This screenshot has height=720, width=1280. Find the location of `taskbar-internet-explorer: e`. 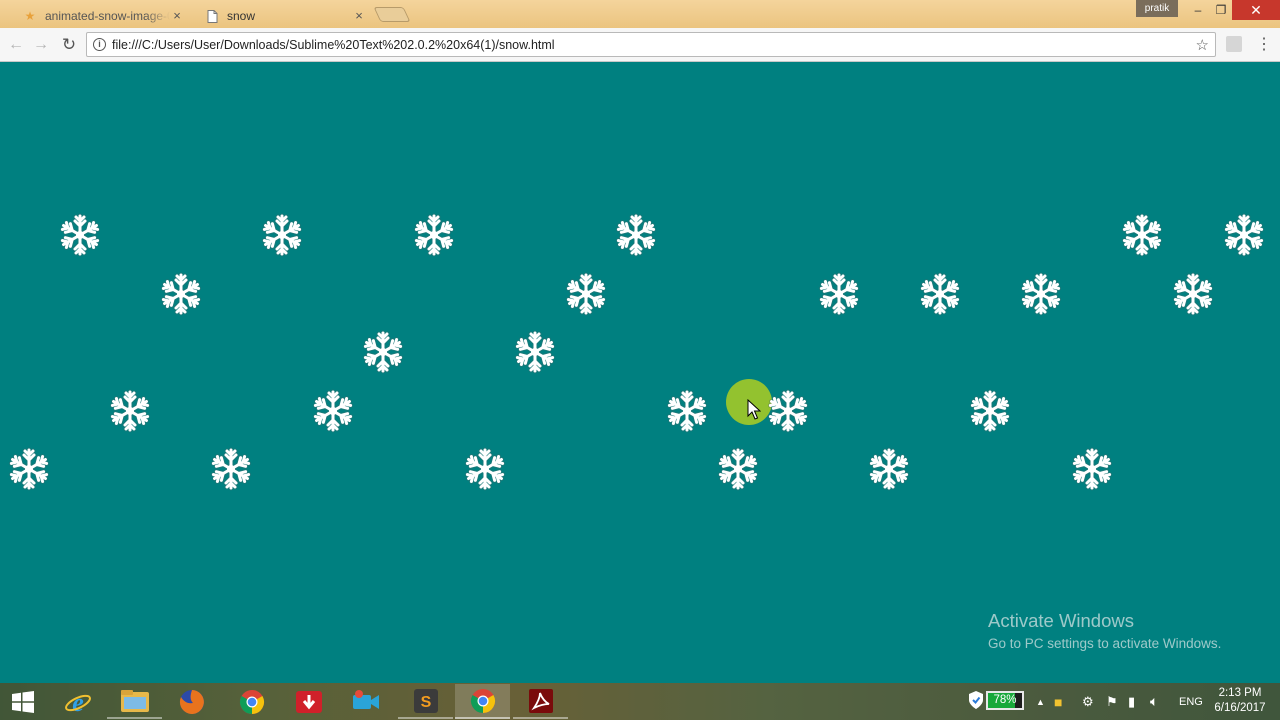

taskbar-internet-explorer: e is located at coordinates (77, 701).